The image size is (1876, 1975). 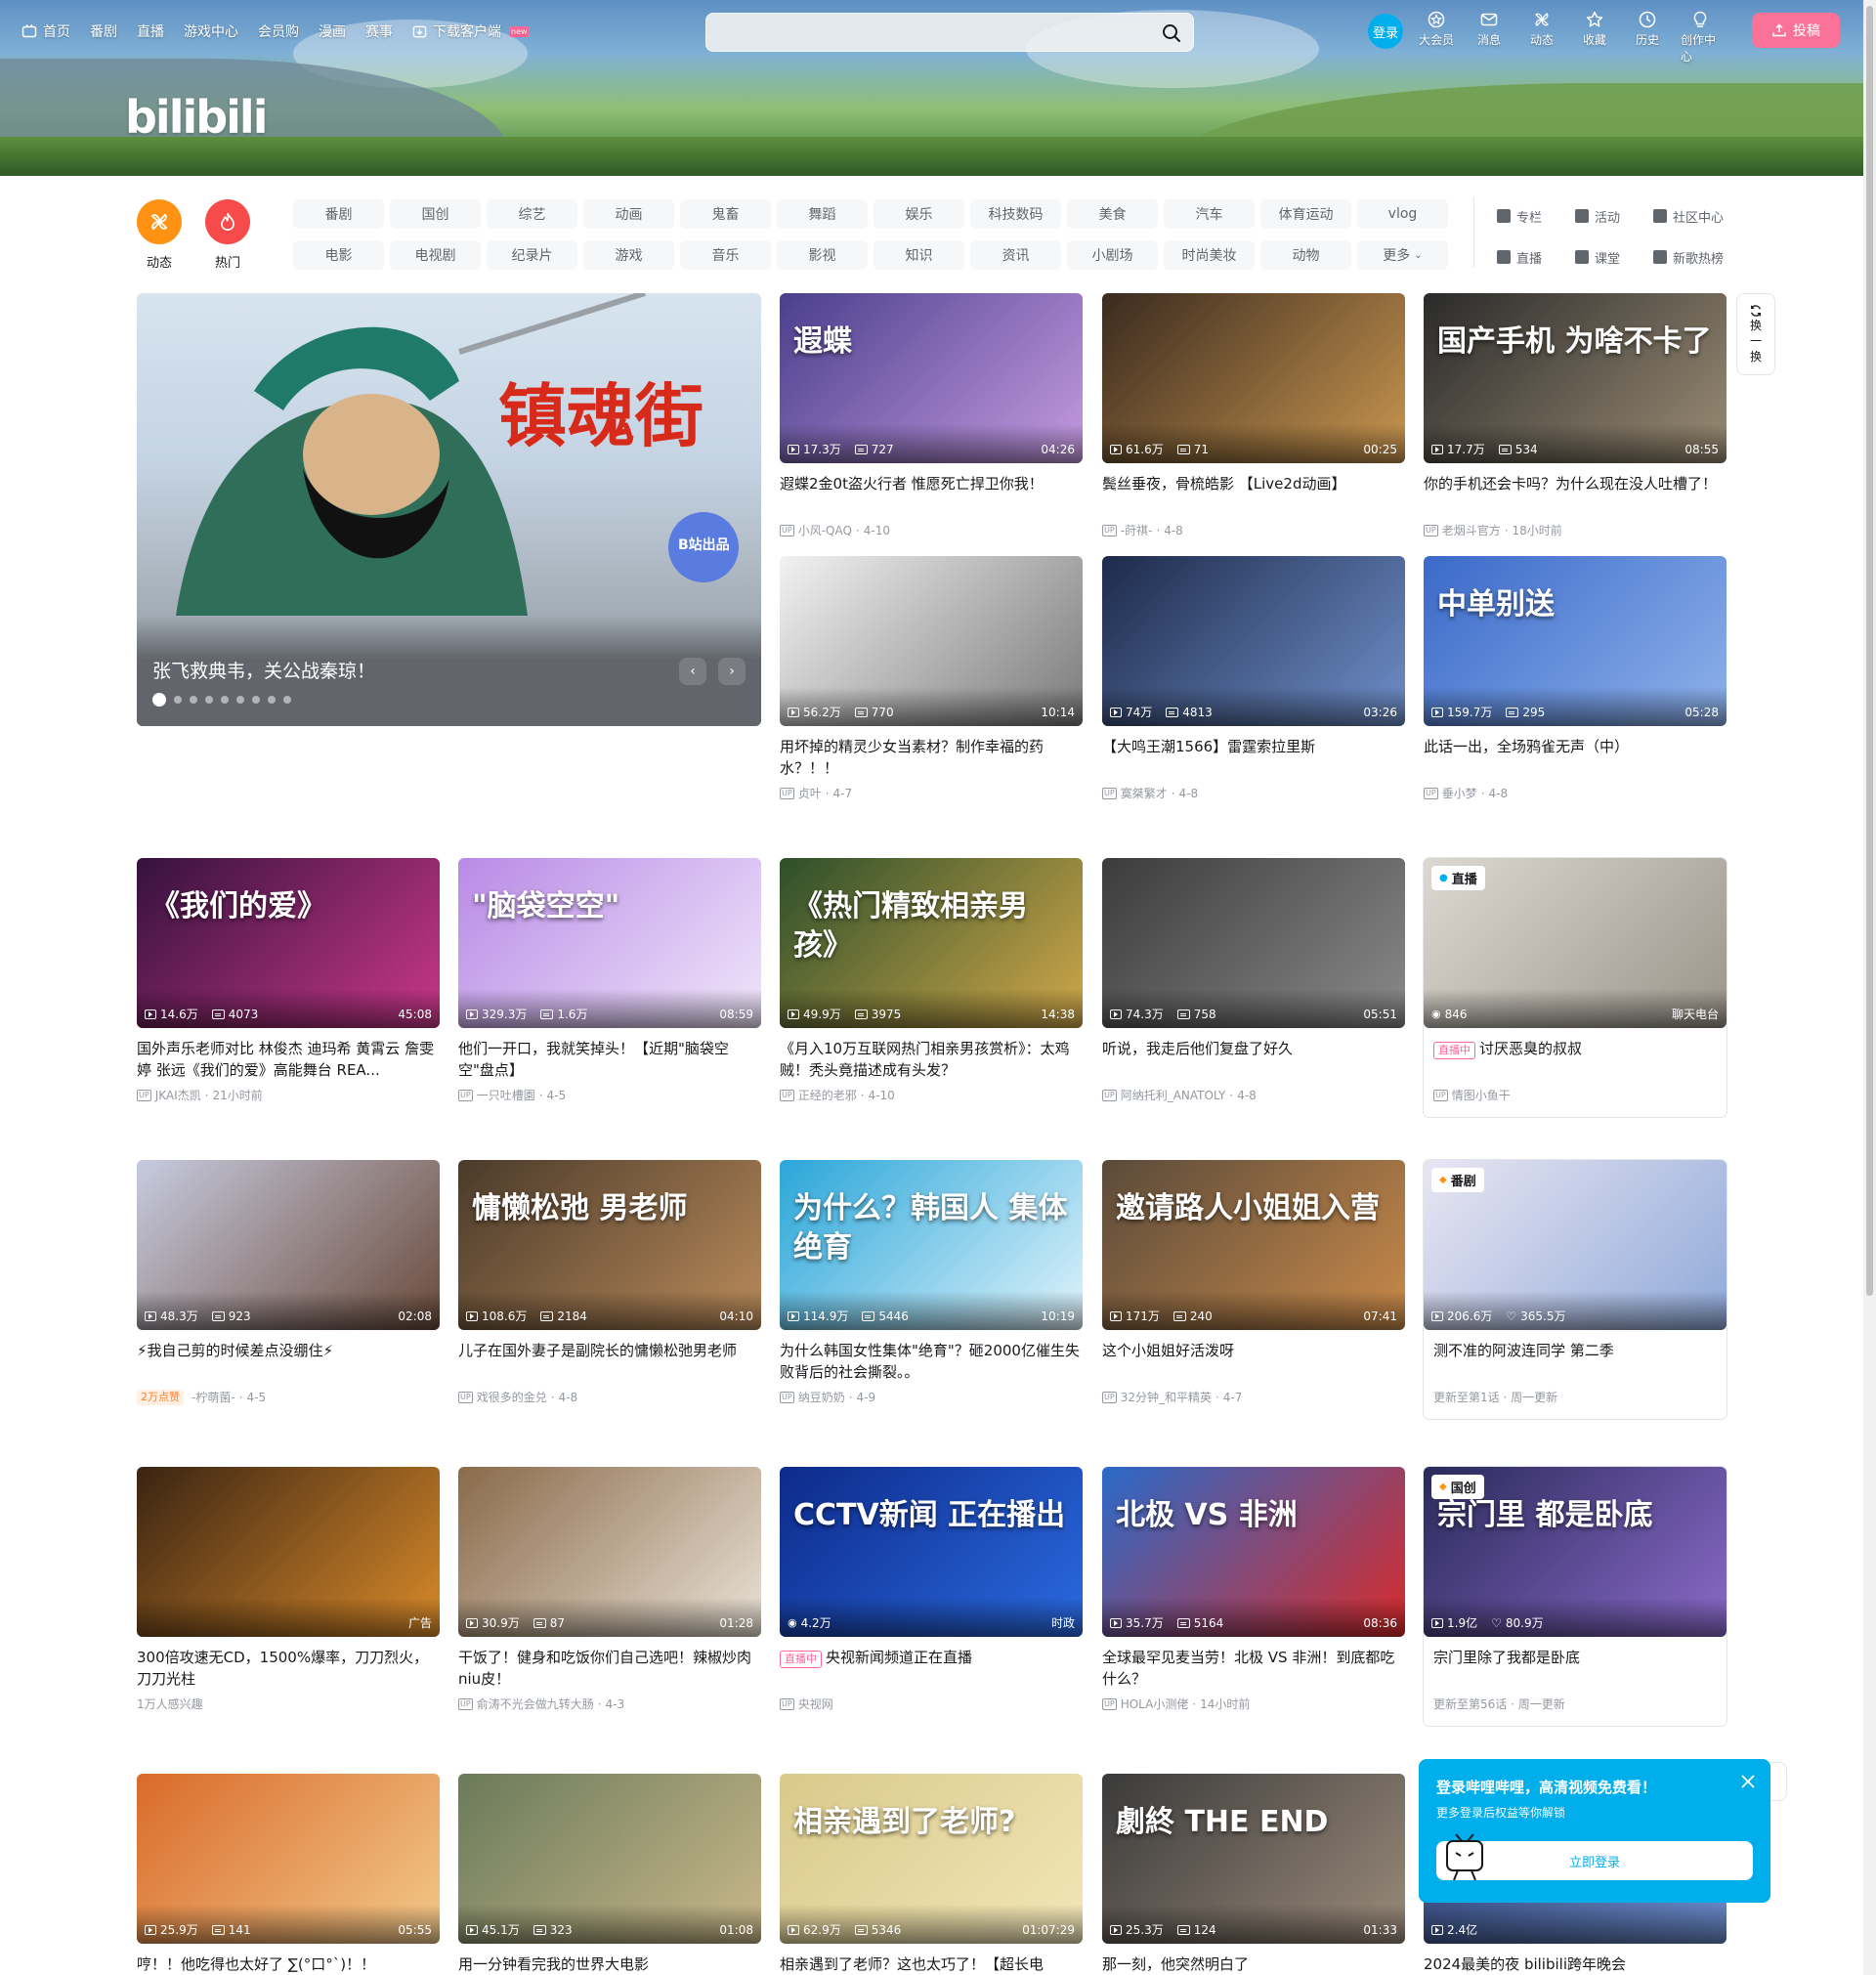 I want to click on chevron-left-icon: ‹, so click(x=692, y=672).